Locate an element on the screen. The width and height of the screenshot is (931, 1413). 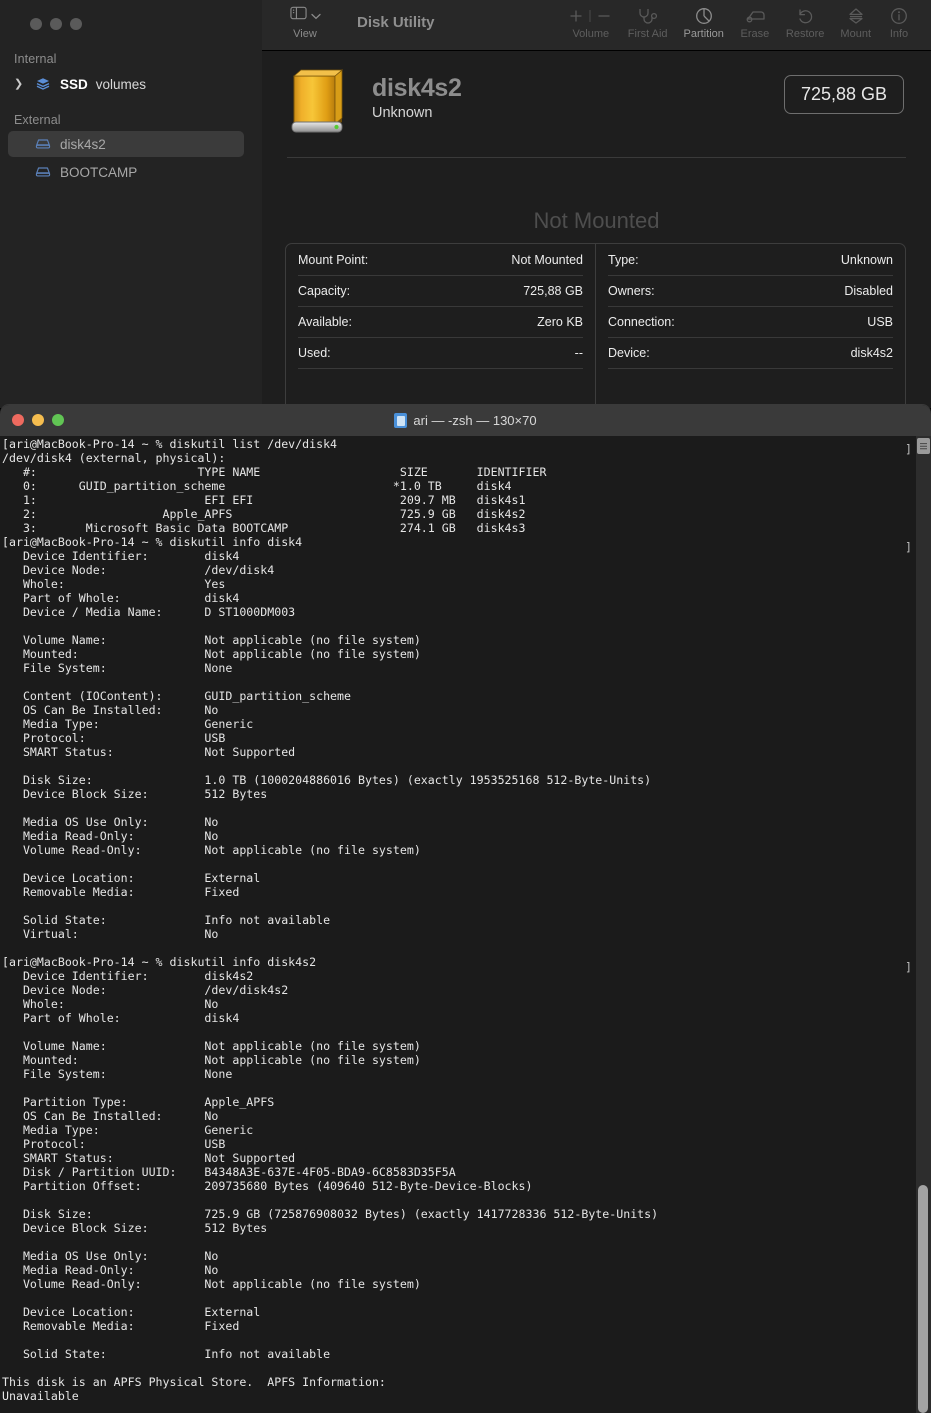
info-row-connection: Connection: USB is located at coordinates (750, 322).